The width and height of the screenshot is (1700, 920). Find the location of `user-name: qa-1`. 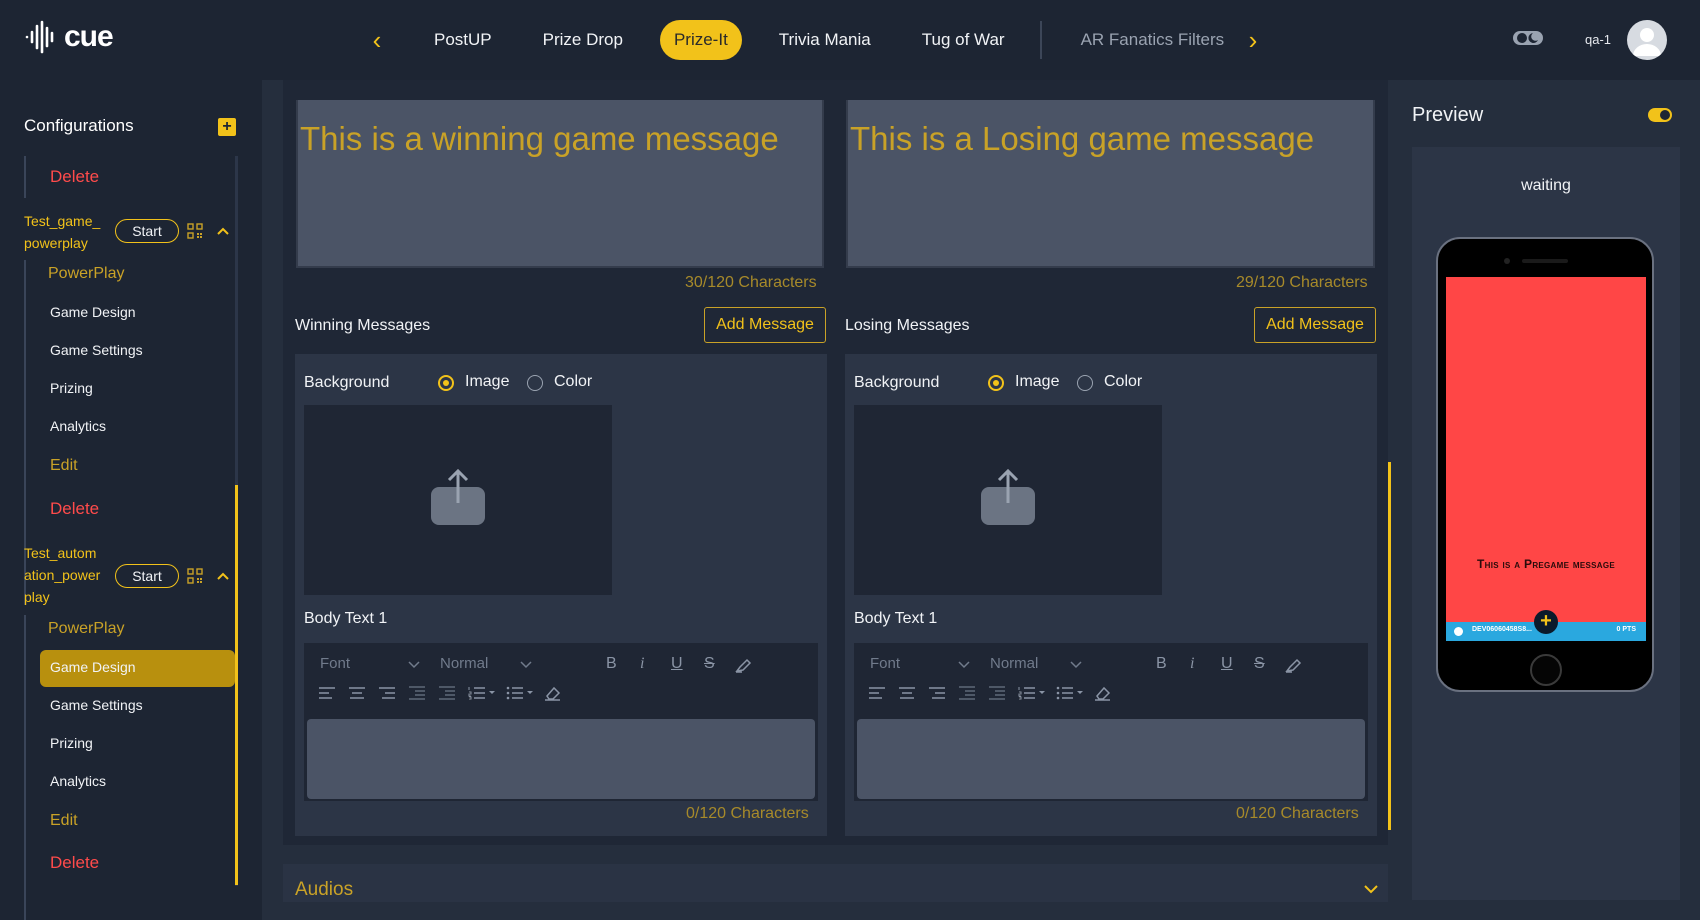

user-name: qa-1 is located at coordinates (1598, 39).